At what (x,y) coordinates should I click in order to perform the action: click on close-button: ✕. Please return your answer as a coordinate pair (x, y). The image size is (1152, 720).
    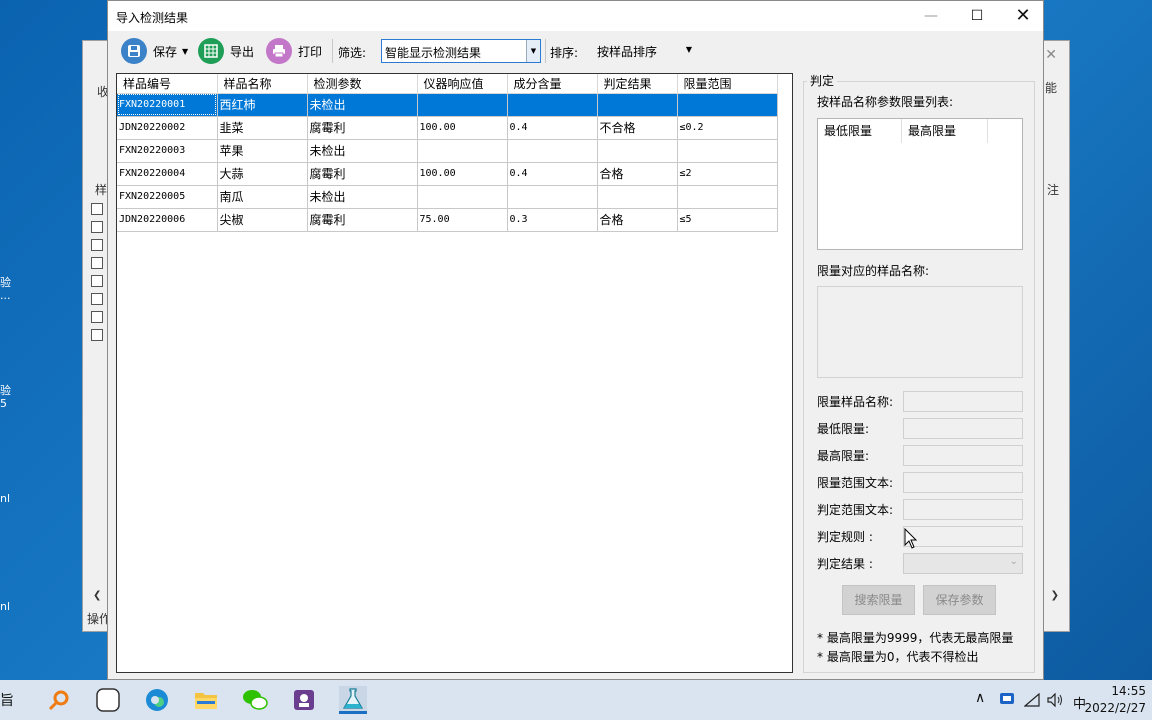
    Looking at the image, I should click on (1023, 16).